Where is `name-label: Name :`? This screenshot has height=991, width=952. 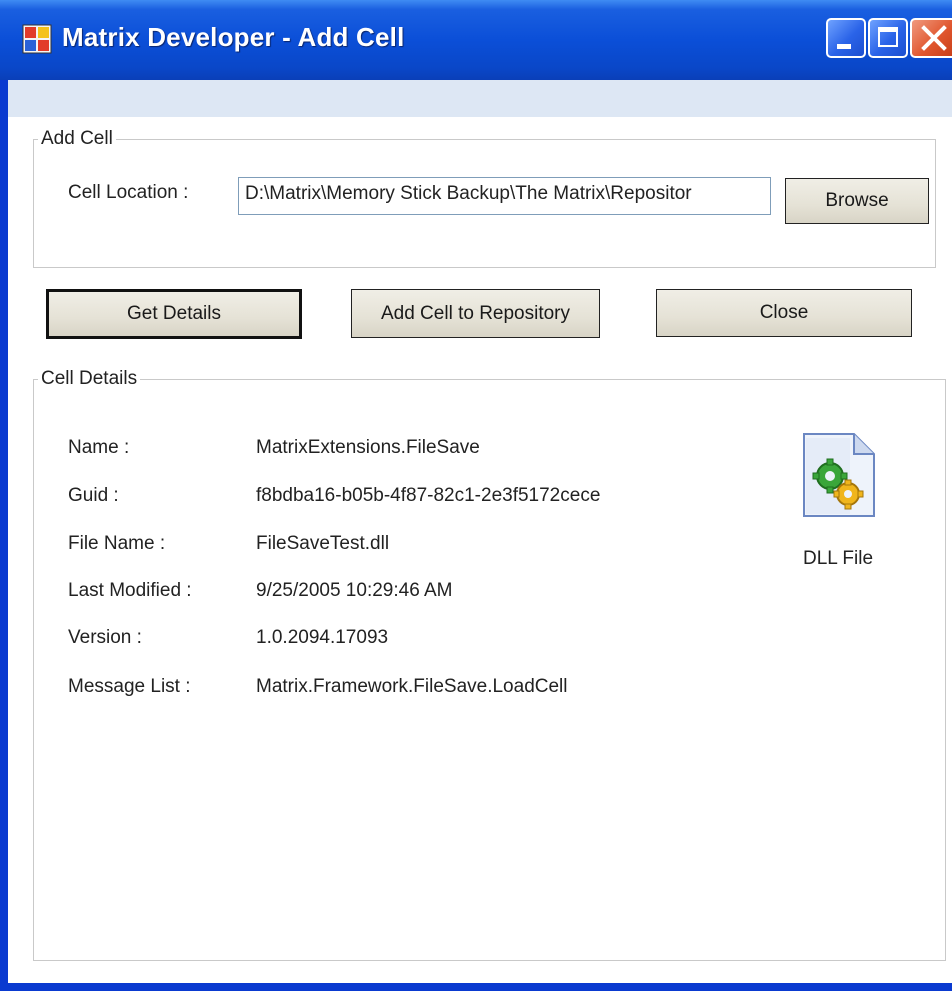 name-label: Name : is located at coordinates (99, 447).